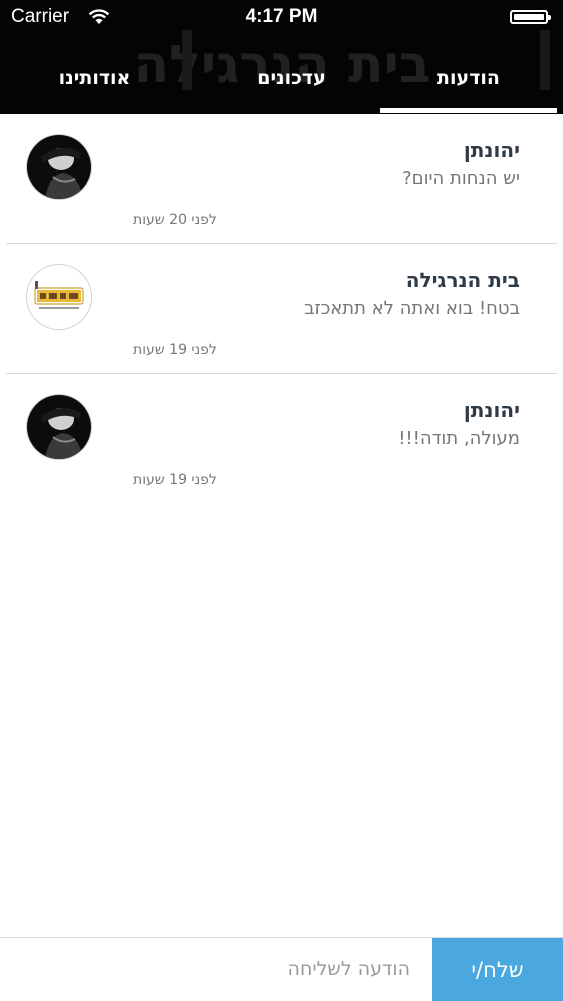 The width and height of the screenshot is (563, 1001). I want to click on message-input, so click(205, 969).